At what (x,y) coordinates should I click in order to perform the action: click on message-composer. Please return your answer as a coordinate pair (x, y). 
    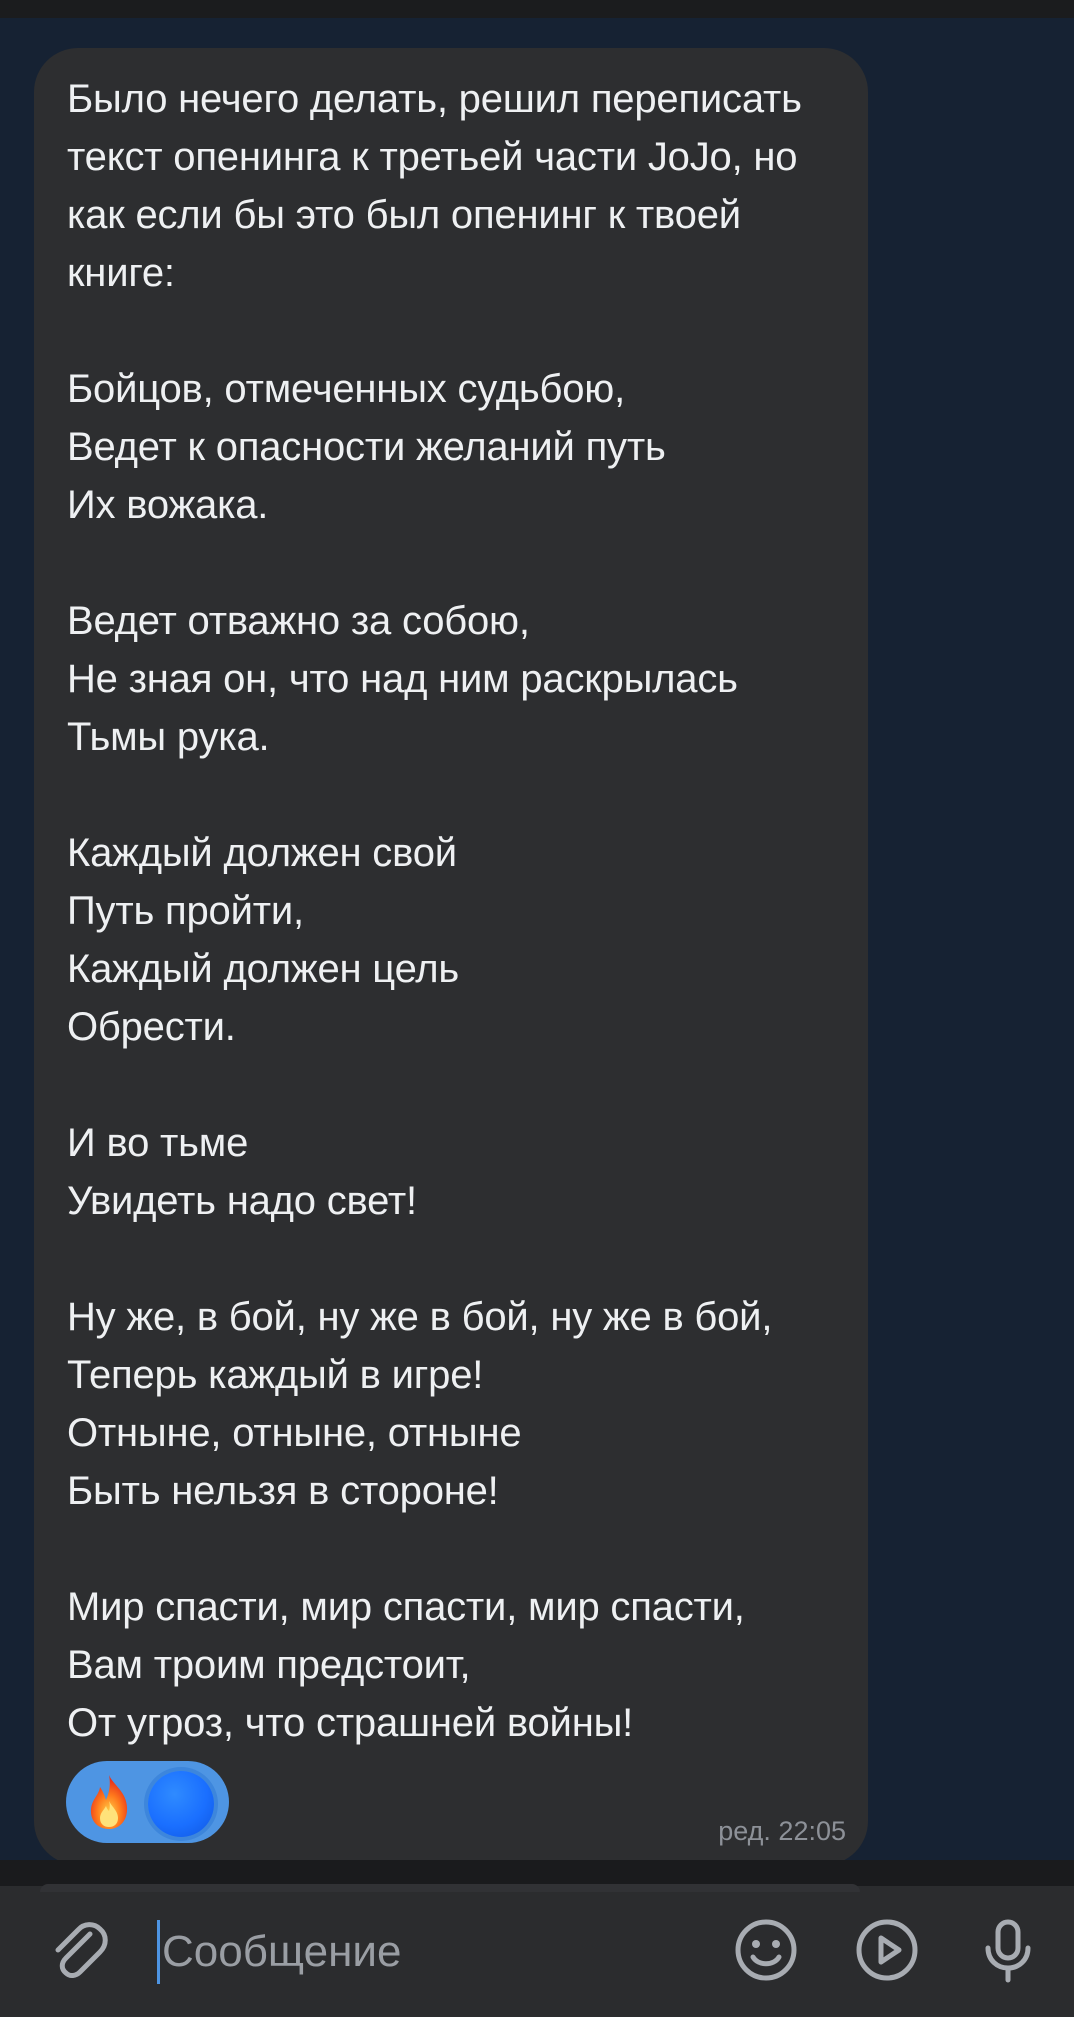
    Looking at the image, I should click on (537, 1950).